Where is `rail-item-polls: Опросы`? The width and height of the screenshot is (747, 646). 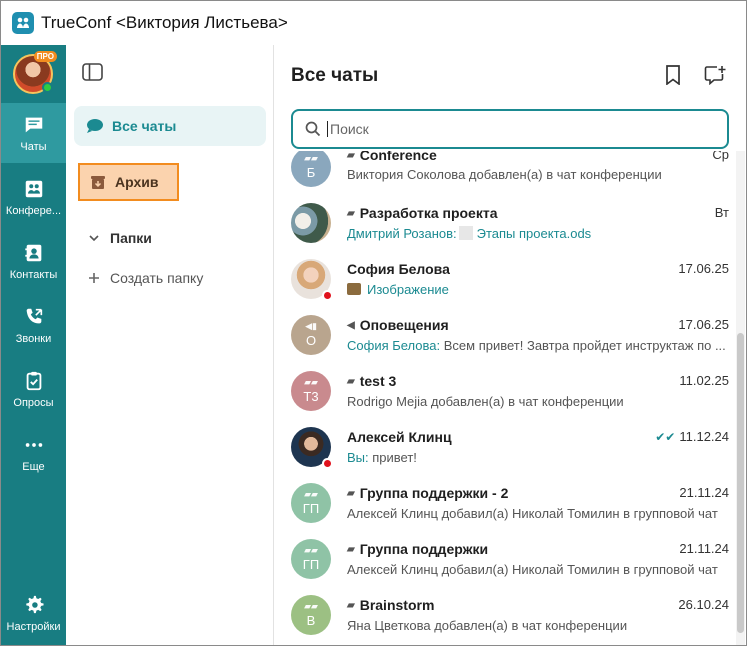
rail-item-polls: Опросы is located at coordinates (33, 389).